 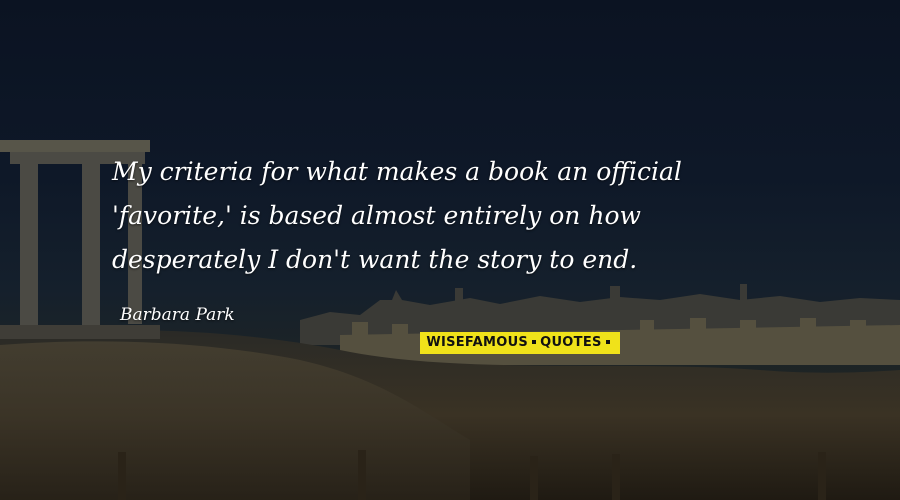 What do you see at coordinates (571, 342) in the screenshot?
I see `watermark-right: QUOTES` at bounding box center [571, 342].